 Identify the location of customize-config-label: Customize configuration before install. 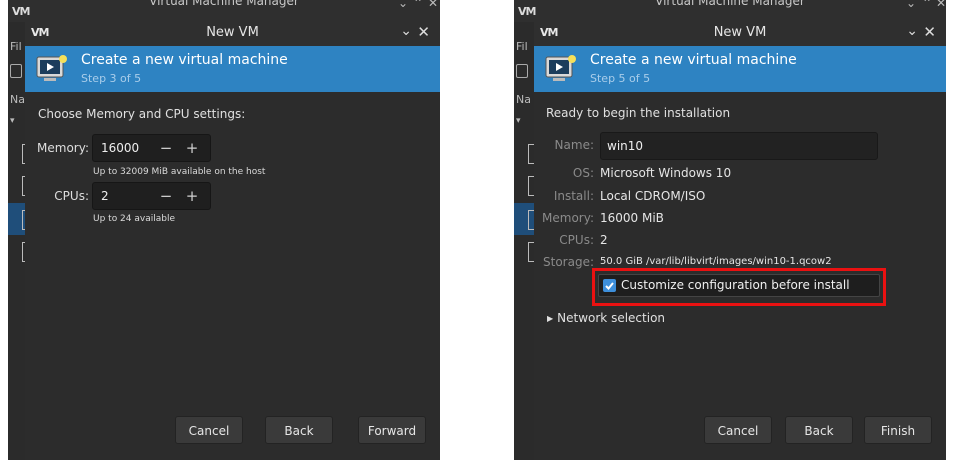
(735, 285).